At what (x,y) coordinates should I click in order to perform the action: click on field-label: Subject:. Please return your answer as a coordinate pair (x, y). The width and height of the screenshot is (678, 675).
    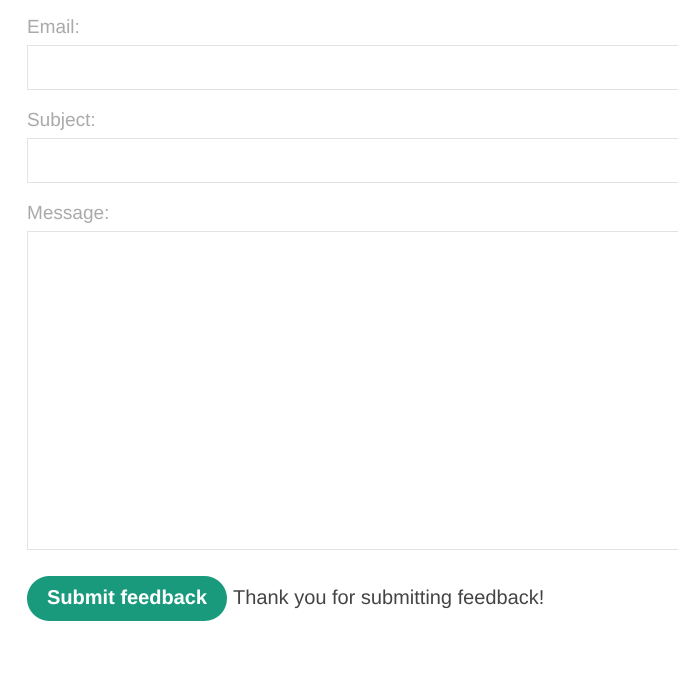
    Looking at the image, I should click on (62, 121).